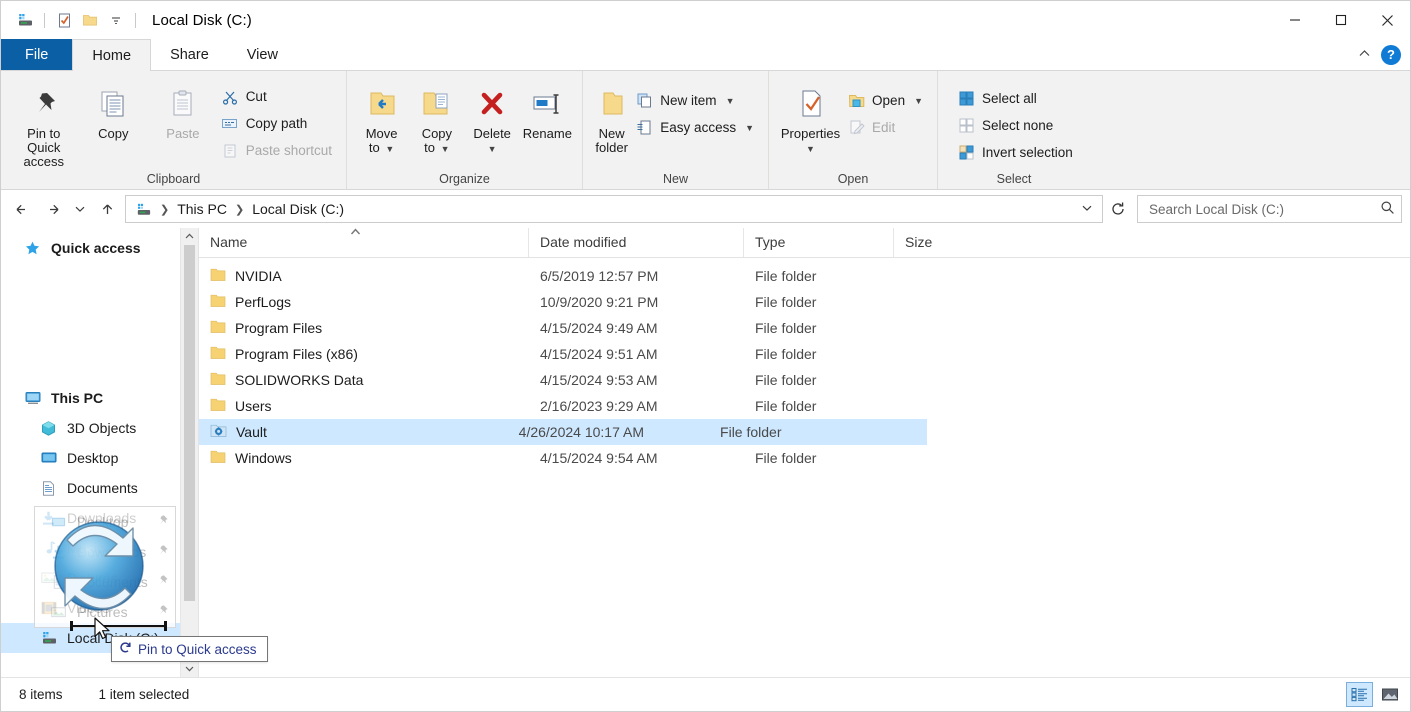  What do you see at coordinates (382, 104) in the screenshot?
I see `move-to-icon` at bounding box center [382, 104].